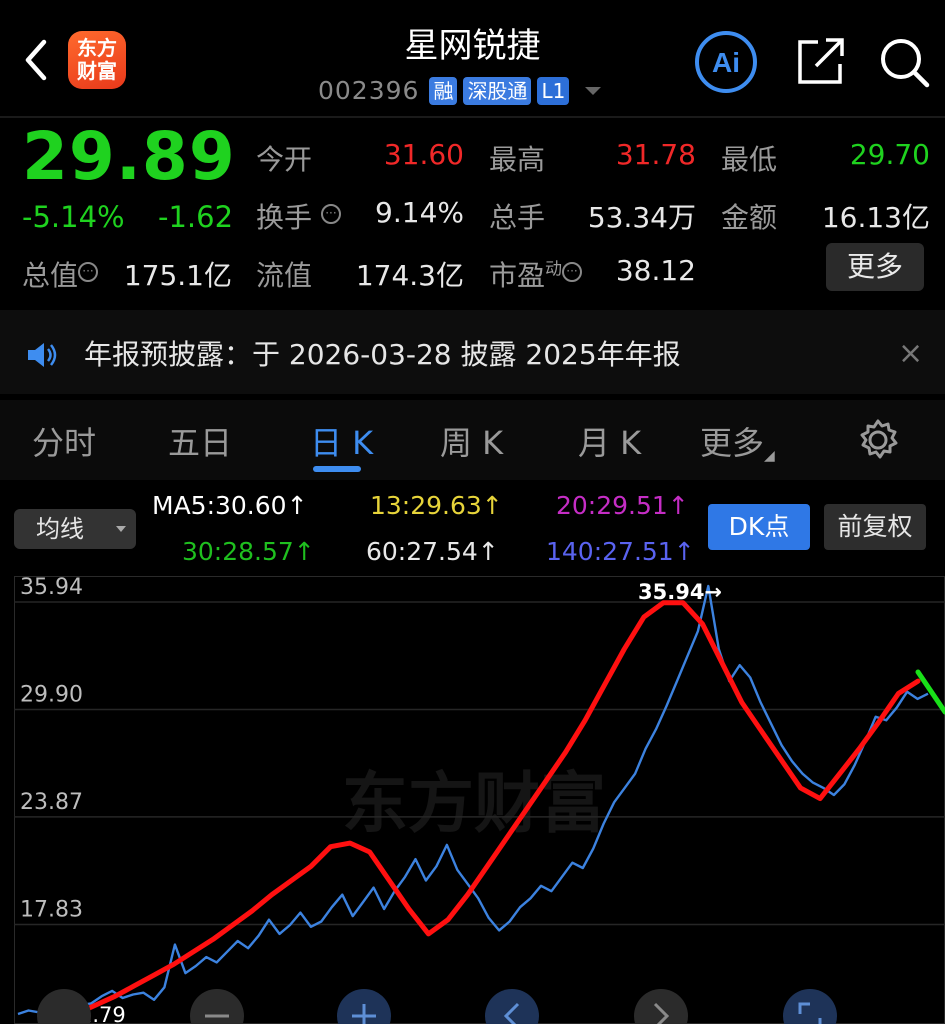 This screenshot has height=1024, width=945. I want to click on tab-monthly-k: 月 K, so click(609, 441).